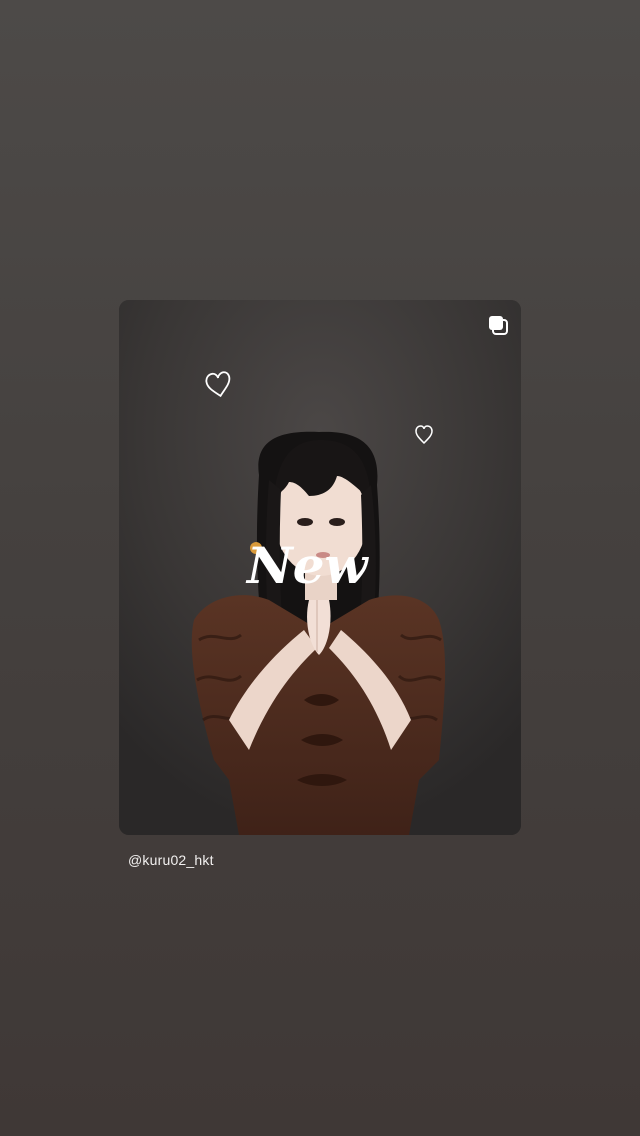 Image resolution: width=640 pixels, height=1136 pixels. Describe the element at coordinates (171, 860) in the screenshot. I see `post-author-username: @kuru02_hkt` at that location.